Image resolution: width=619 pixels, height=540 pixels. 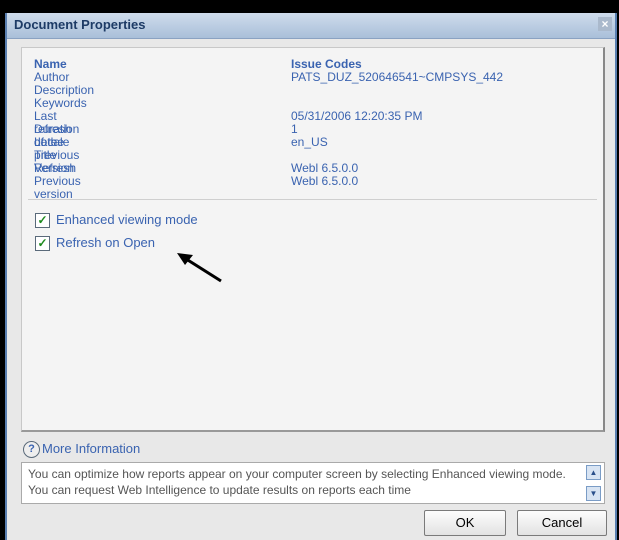 What do you see at coordinates (105, 242) in the screenshot?
I see `refresh-on-open-label: Refresh on Open` at bounding box center [105, 242].